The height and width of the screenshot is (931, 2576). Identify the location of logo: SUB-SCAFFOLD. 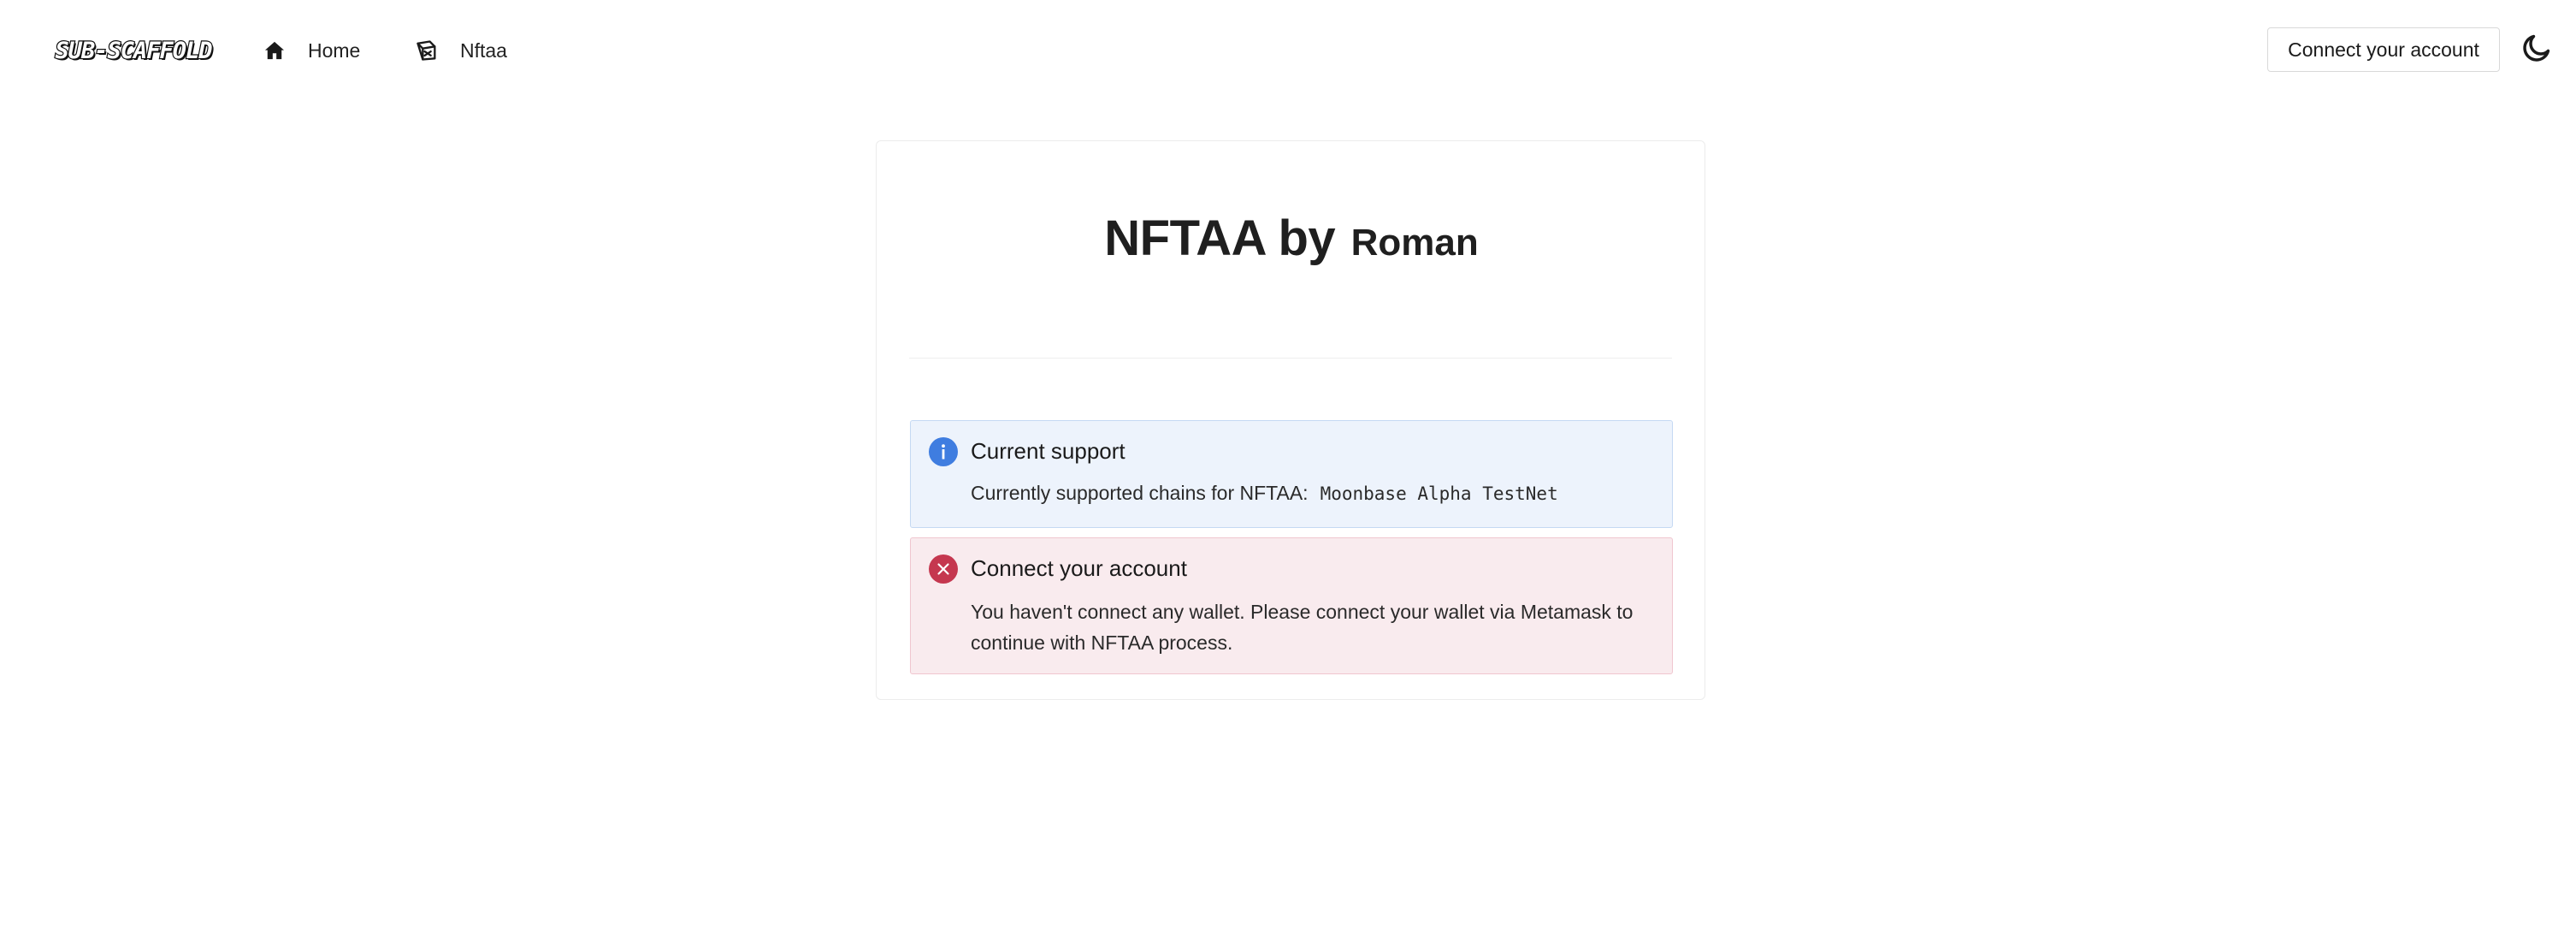
(133, 50).